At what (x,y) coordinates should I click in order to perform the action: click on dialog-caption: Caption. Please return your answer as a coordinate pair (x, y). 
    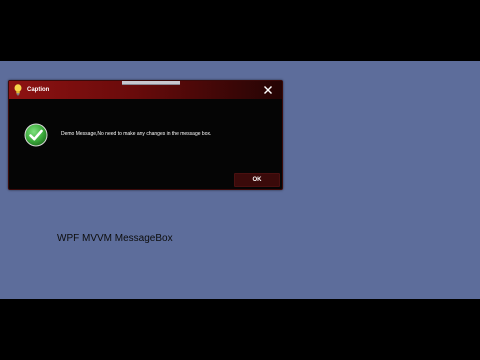
    Looking at the image, I should click on (38, 90).